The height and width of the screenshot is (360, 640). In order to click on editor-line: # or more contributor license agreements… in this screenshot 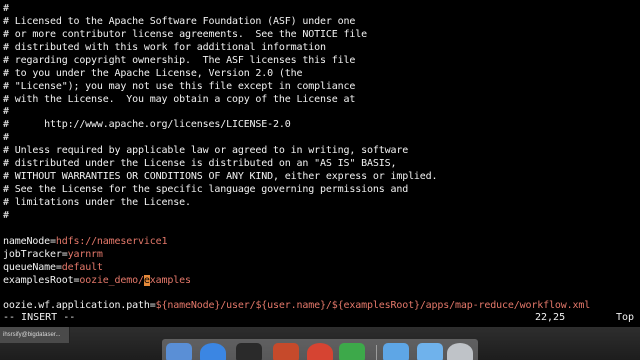, I will do `click(185, 34)`.